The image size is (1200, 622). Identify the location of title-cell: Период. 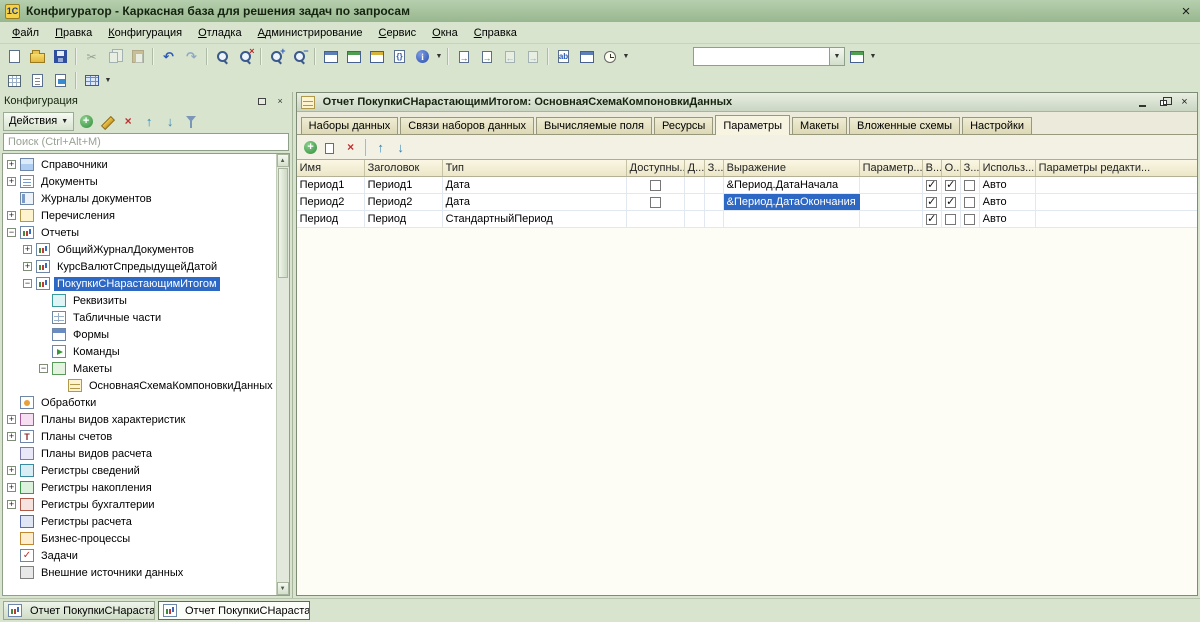
(404, 219).